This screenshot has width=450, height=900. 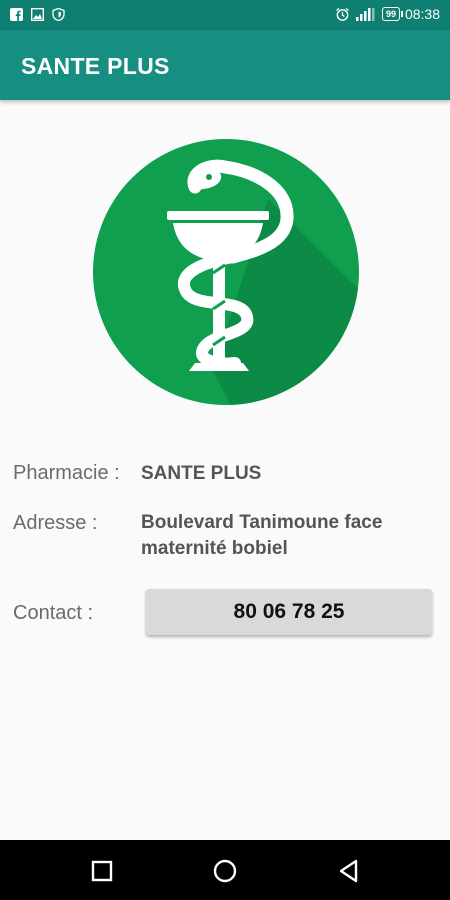 I want to click on navigation-bar, so click(x=225, y=870).